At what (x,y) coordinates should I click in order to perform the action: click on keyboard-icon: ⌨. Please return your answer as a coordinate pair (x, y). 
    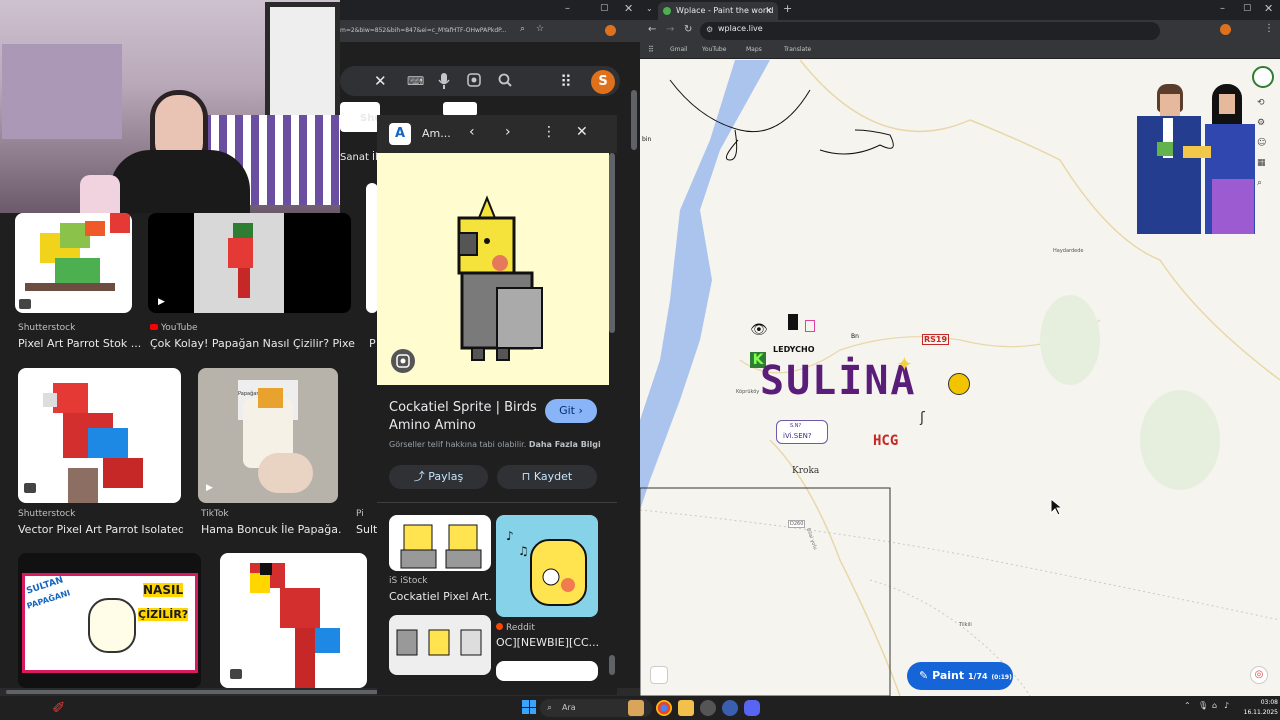
    Looking at the image, I should click on (415, 81).